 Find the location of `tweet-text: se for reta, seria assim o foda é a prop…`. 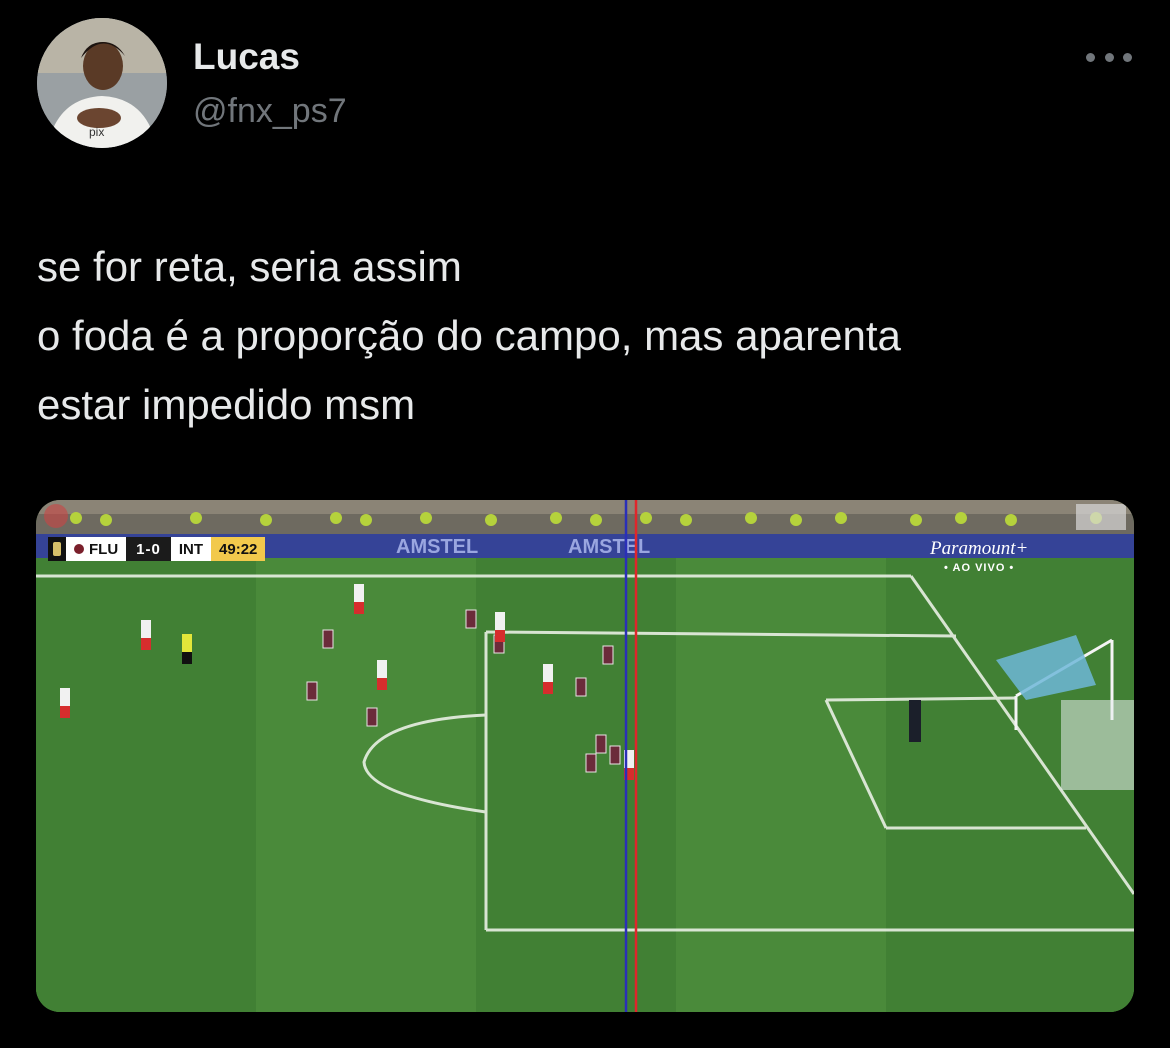

tweet-text: se for reta, seria assim o foda é a prop… is located at coordinates (469, 335).